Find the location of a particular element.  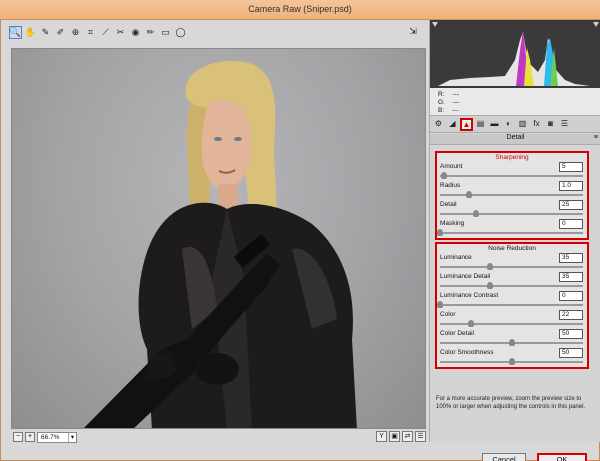

zoom-out-icon: − is located at coordinates (18, 437).